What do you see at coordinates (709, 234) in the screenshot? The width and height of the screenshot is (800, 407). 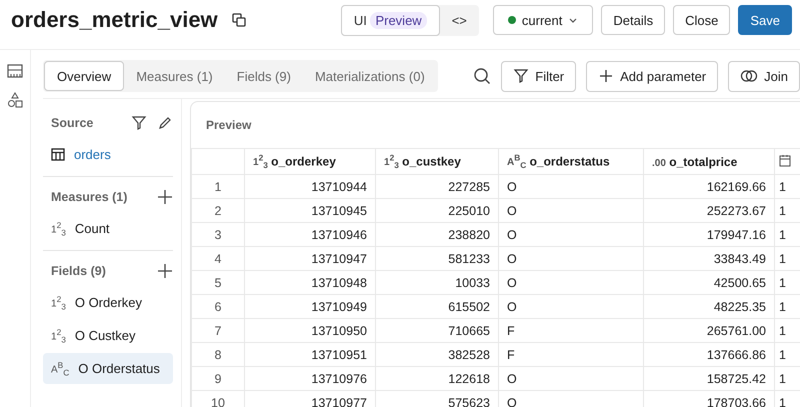 I see `table-cell: 179947.16` at bounding box center [709, 234].